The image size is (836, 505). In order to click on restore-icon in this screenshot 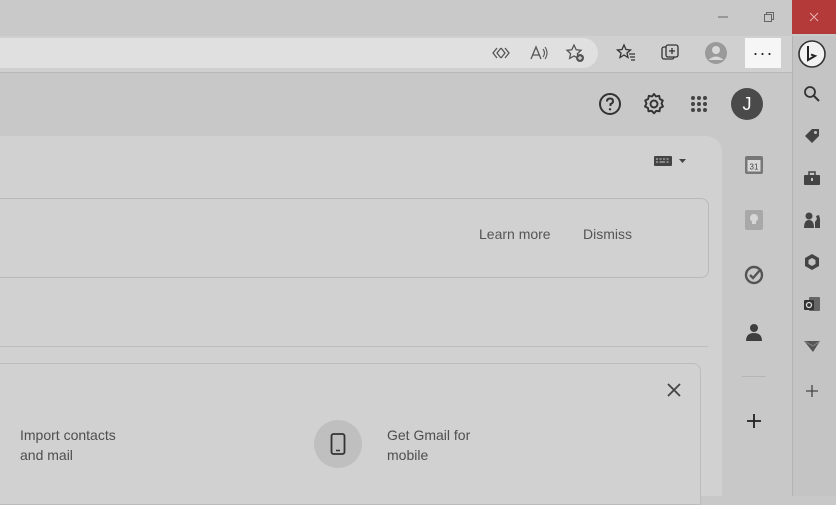, I will do `click(769, 17)`.